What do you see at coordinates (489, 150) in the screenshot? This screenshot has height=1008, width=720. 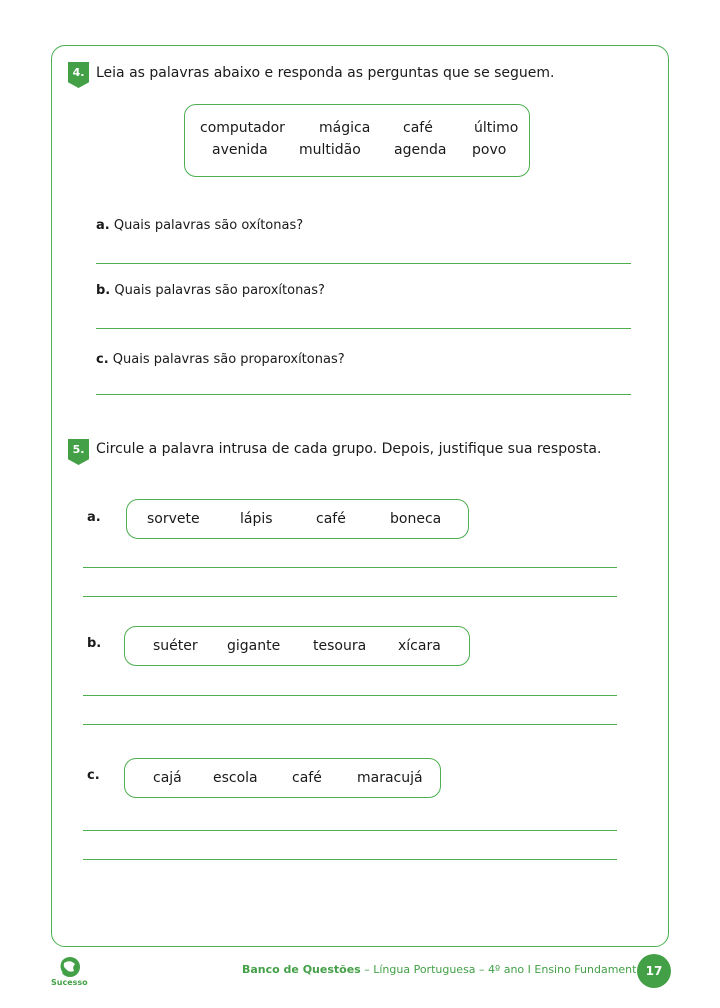 I see `q4-word: povo` at bounding box center [489, 150].